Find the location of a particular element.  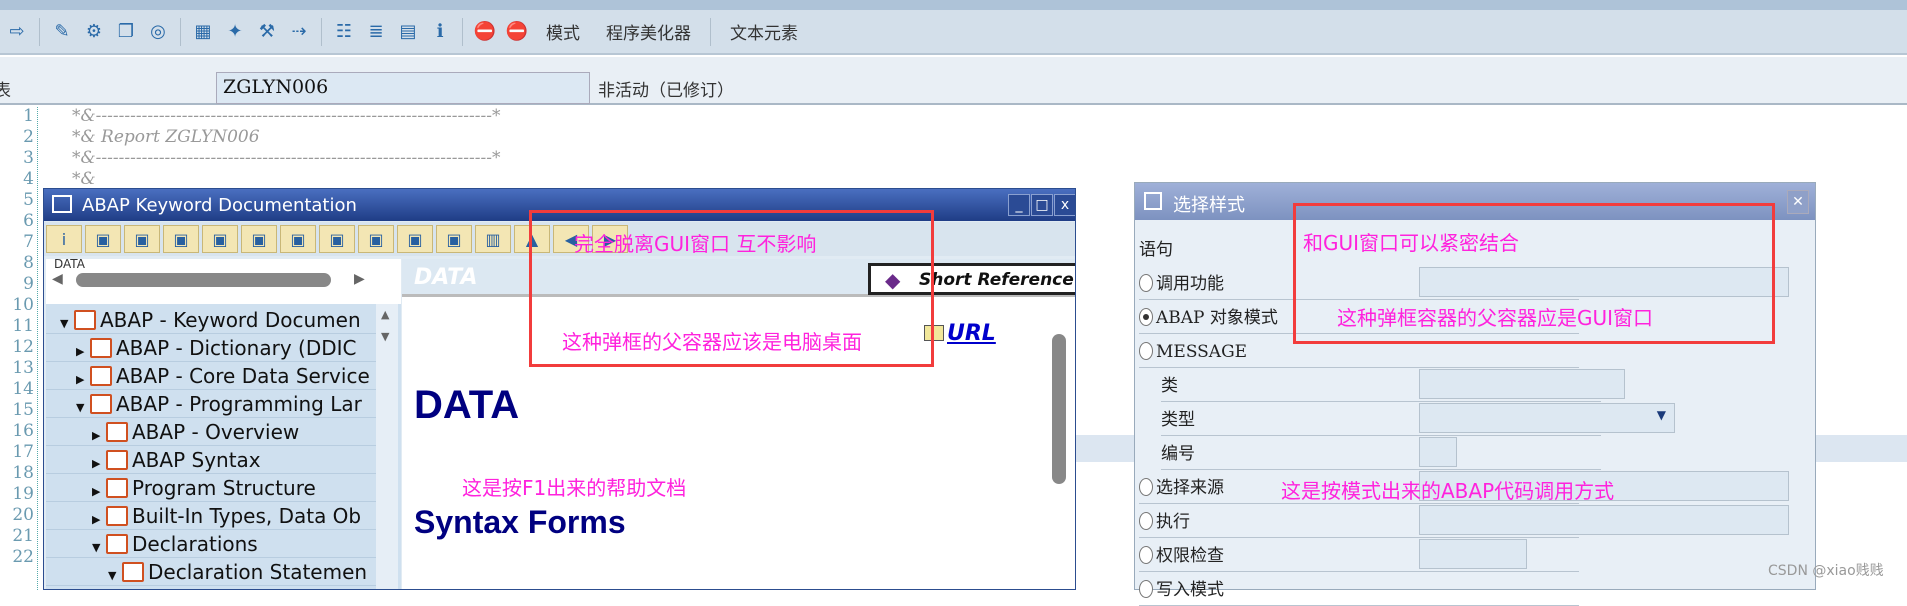

radio-option: 权限检查 is located at coordinates (1181, 556).